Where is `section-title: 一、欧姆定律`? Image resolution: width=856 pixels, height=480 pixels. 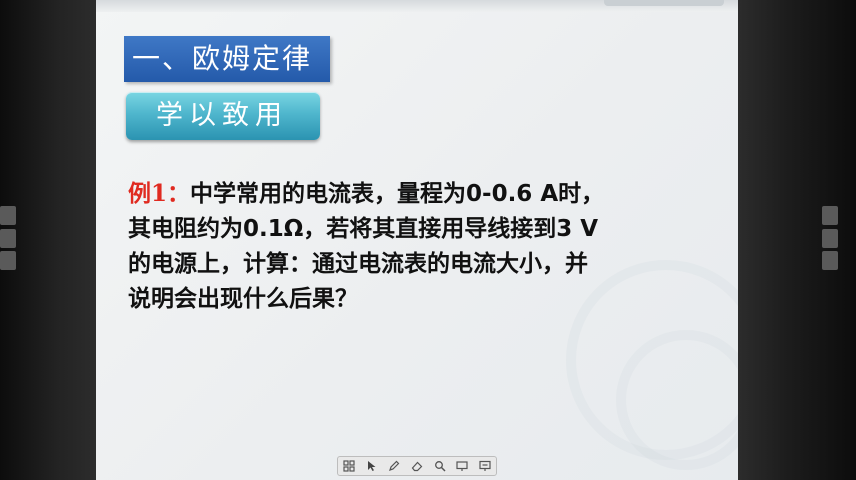
section-title: 一、欧姆定律 is located at coordinates (227, 59).